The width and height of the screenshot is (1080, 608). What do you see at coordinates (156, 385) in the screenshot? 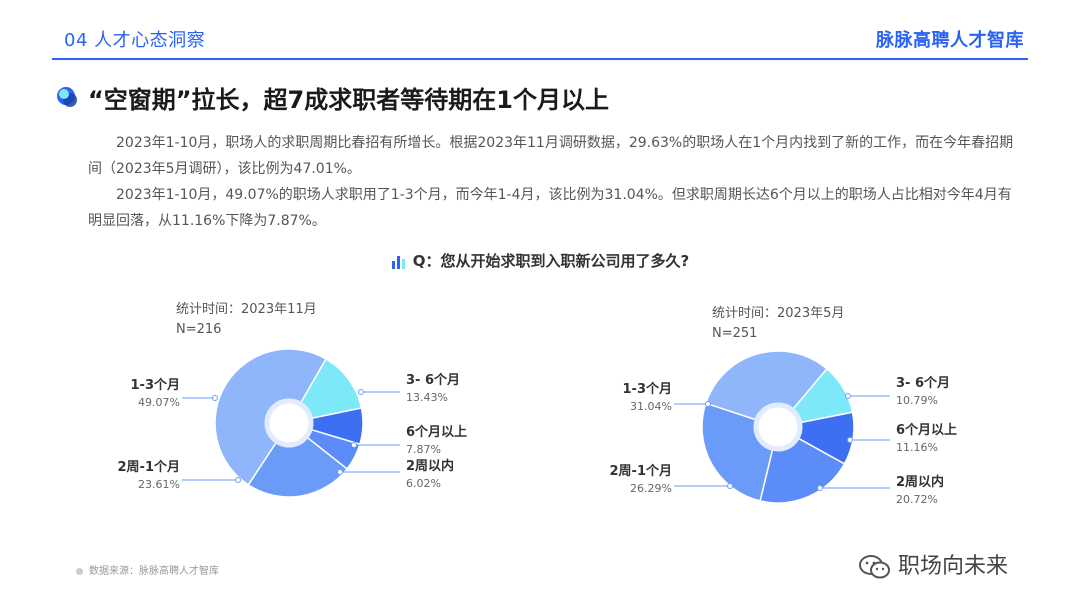
I see `chart-1-label-1: 1-3个月` at bounding box center [156, 385].